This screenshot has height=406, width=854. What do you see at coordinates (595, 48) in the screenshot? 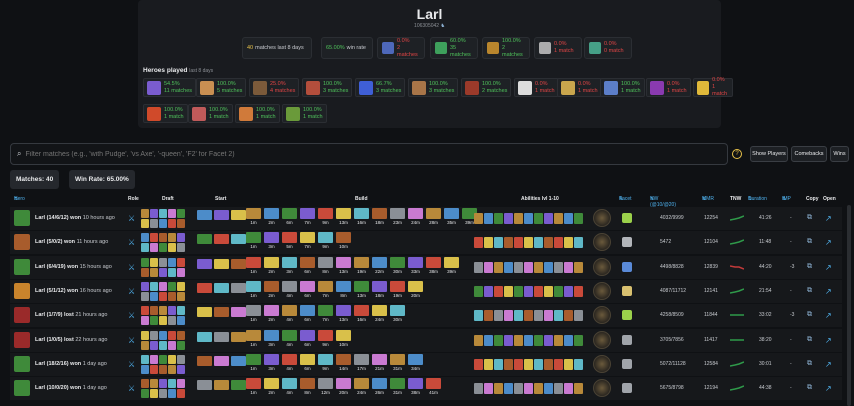
I see `hard-support-role-icon` at bounding box center [595, 48].